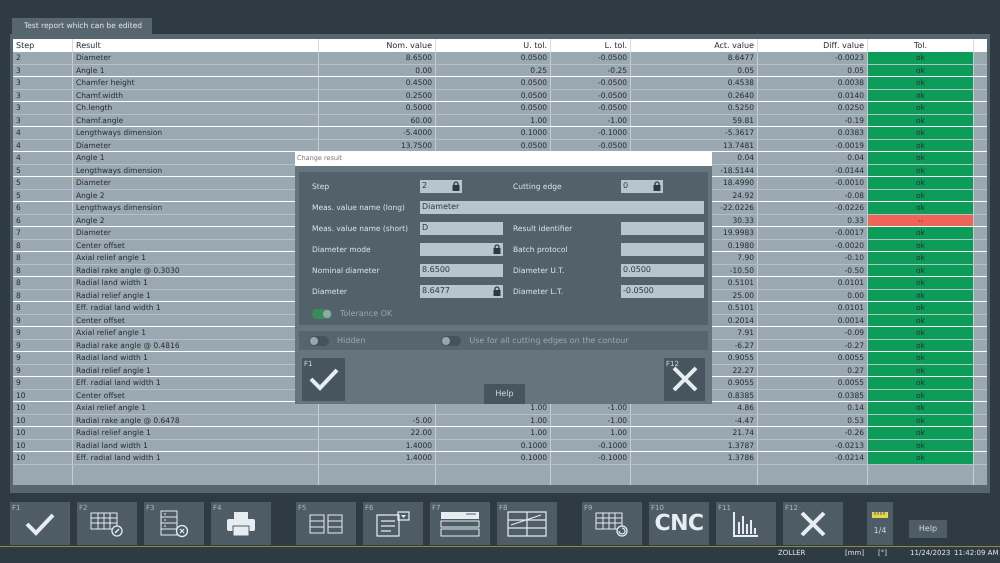  I want to click on input-field: 8.6477, so click(461, 291).